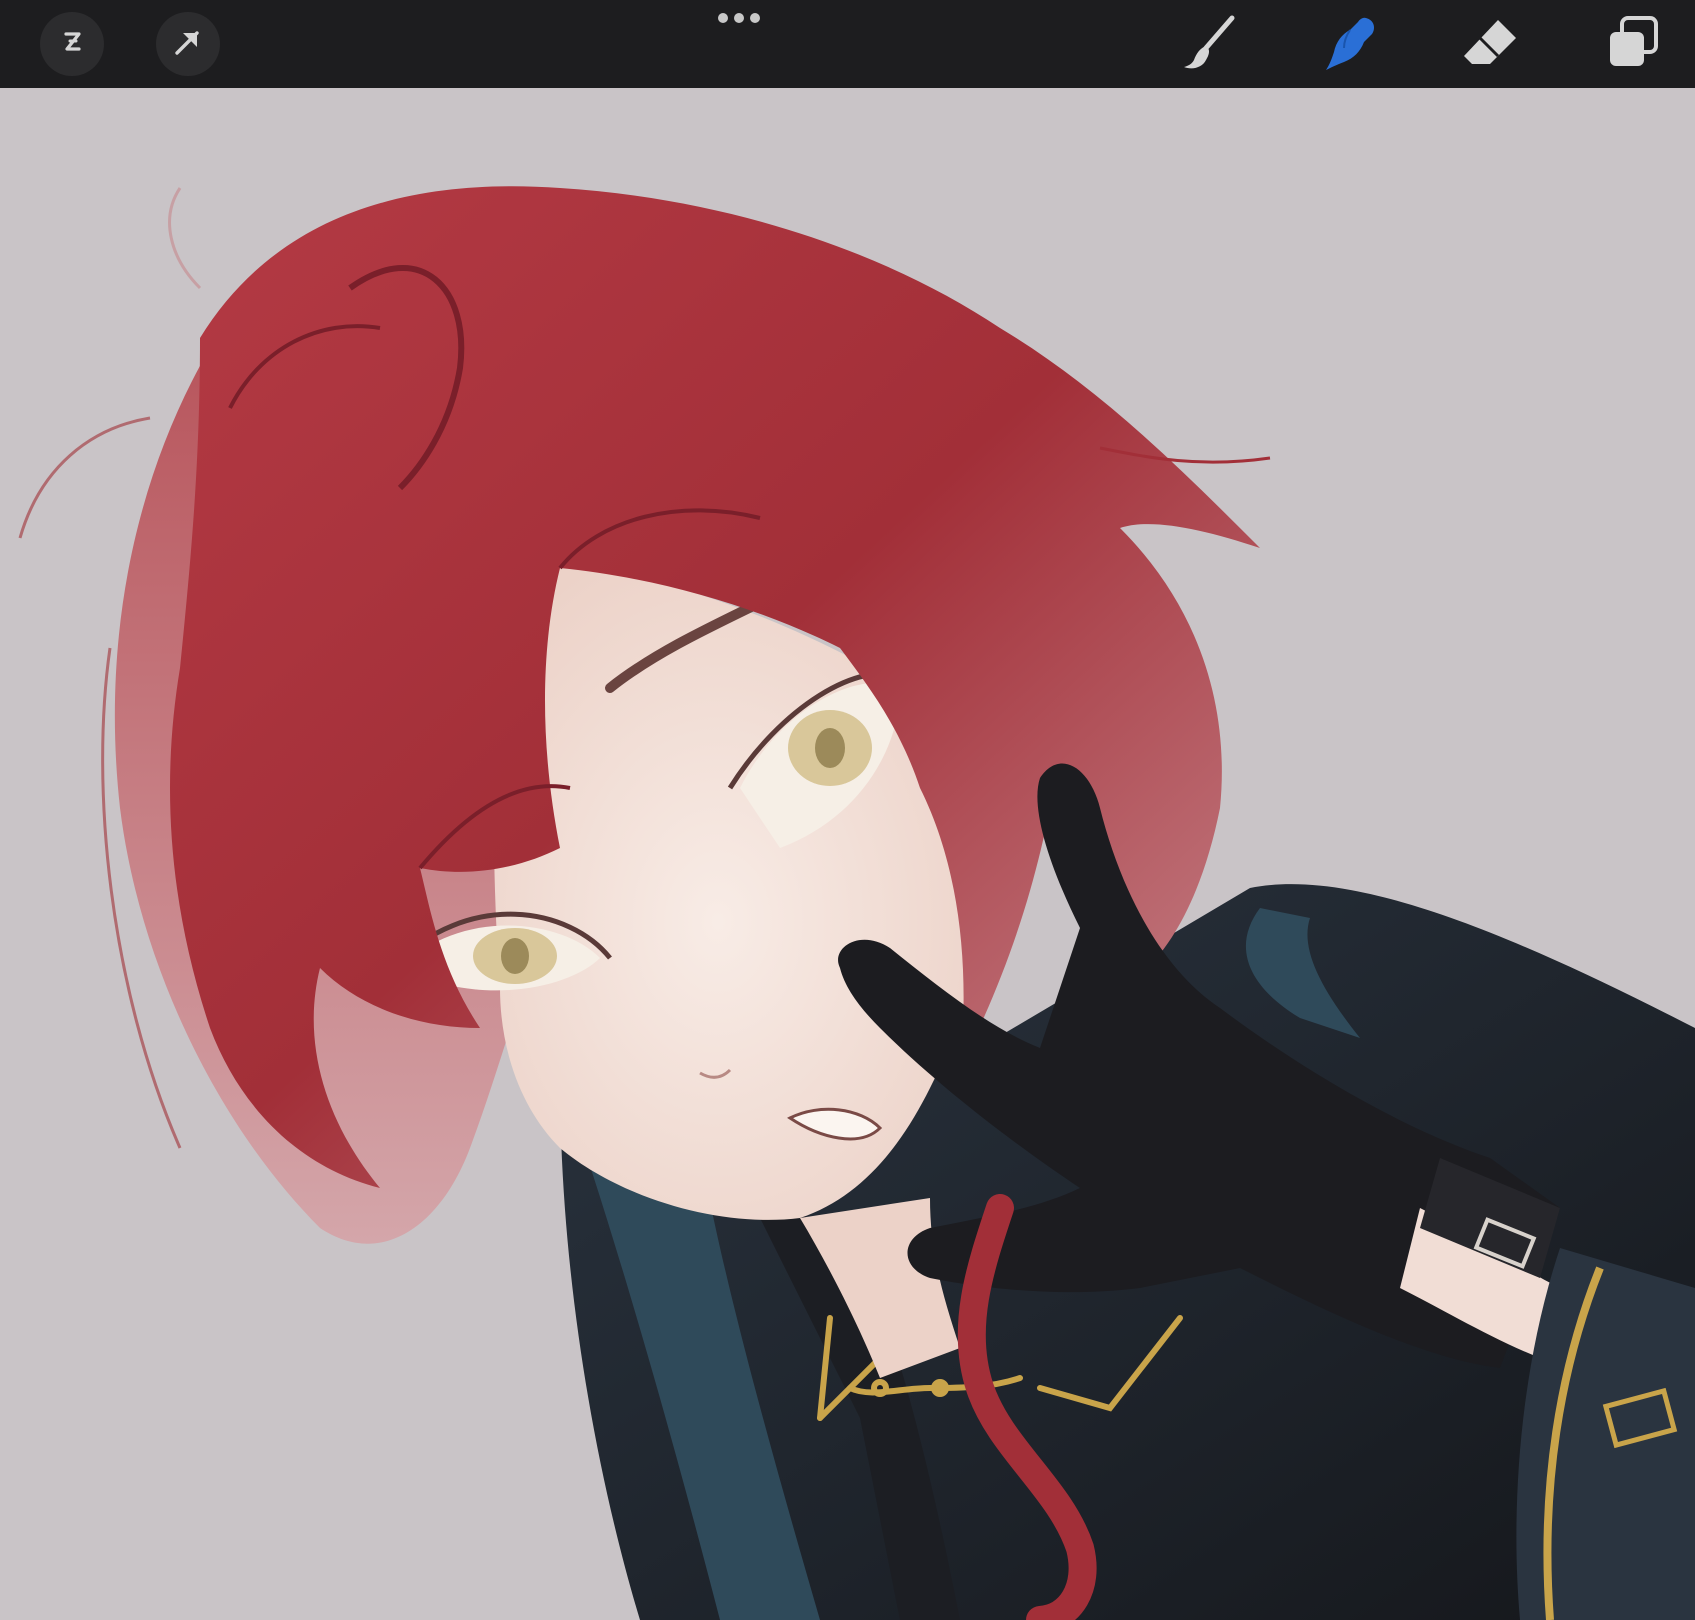  I want to click on eraser-icon, so click(1491, 45).